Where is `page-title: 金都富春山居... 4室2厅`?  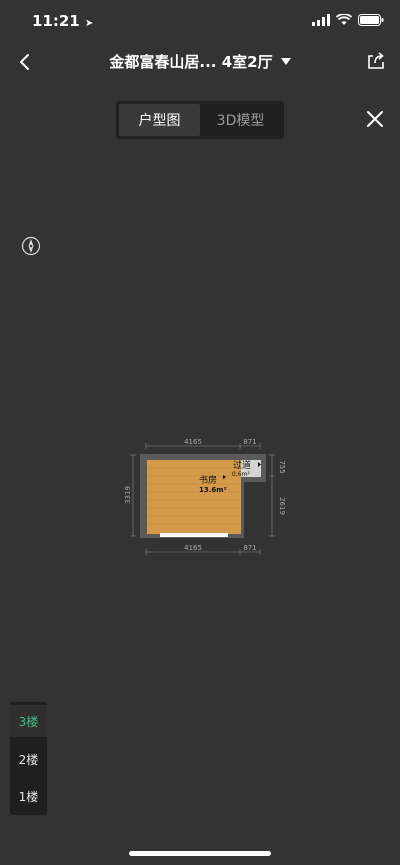
page-title: 金都富春山居... 4室2厅 is located at coordinates (191, 62).